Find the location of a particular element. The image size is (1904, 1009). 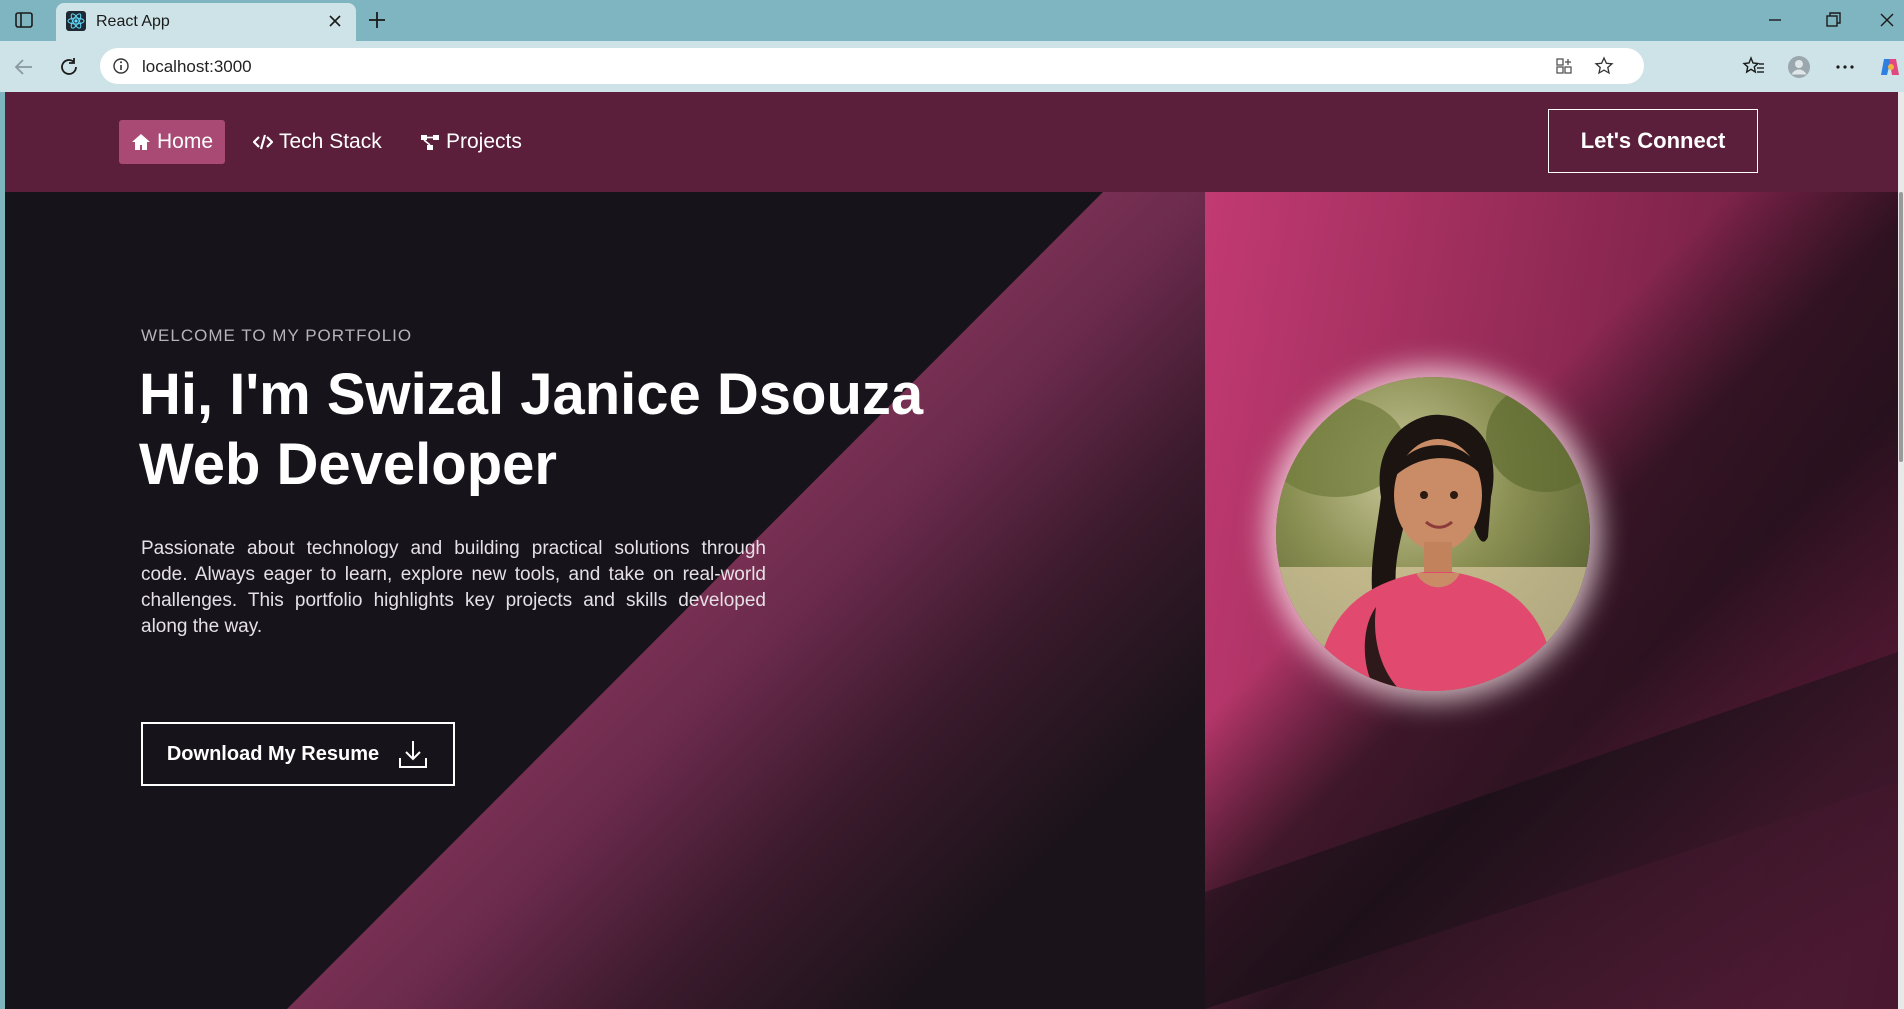

code-icon is located at coordinates (263, 142).